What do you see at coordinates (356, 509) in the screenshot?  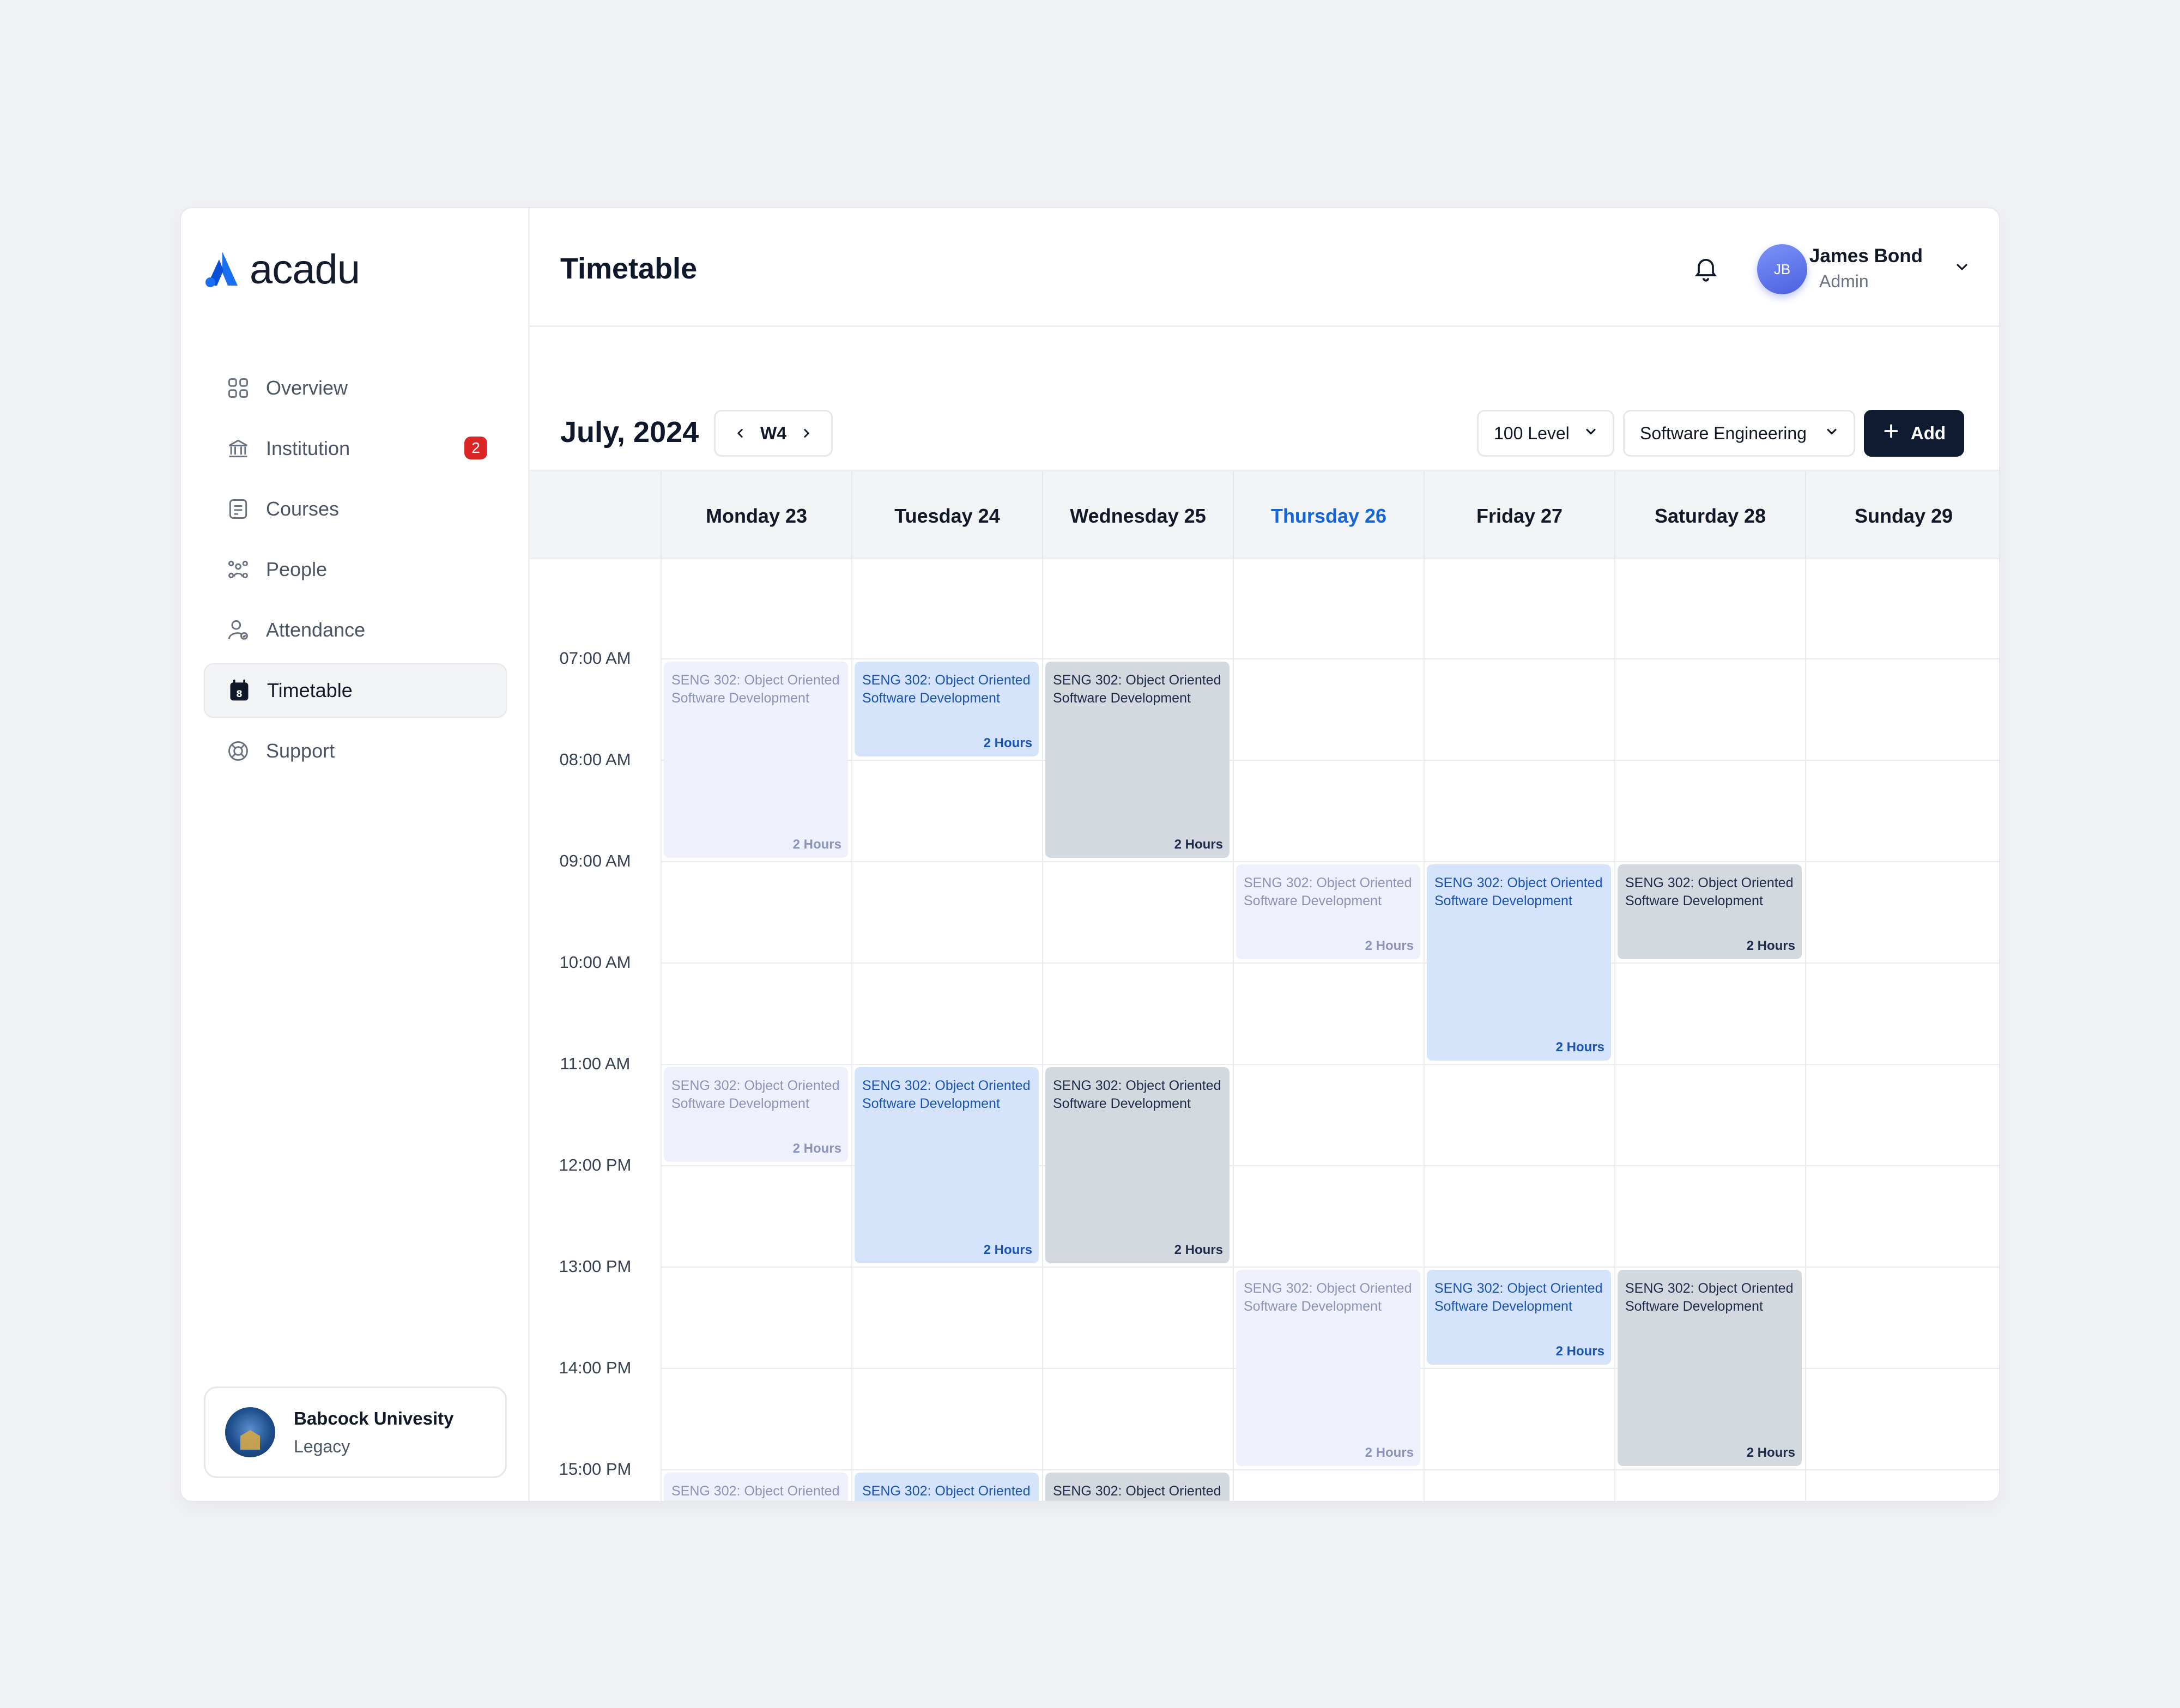 I see `sidebar-item-courses: Courses` at bounding box center [356, 509].